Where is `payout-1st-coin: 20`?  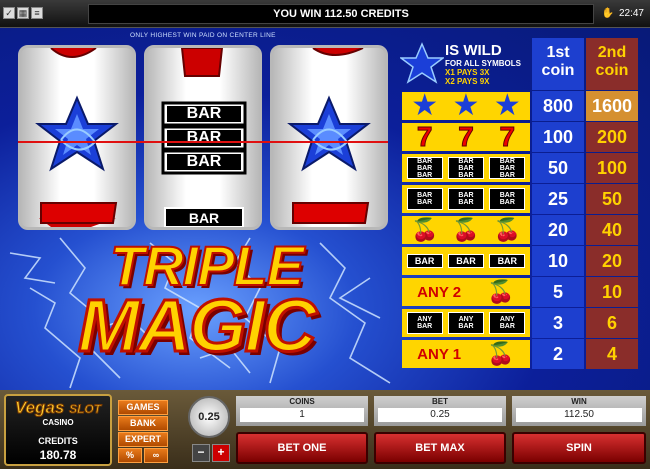 payout-1st-coin: 20 is located at coordinates (558, 230).